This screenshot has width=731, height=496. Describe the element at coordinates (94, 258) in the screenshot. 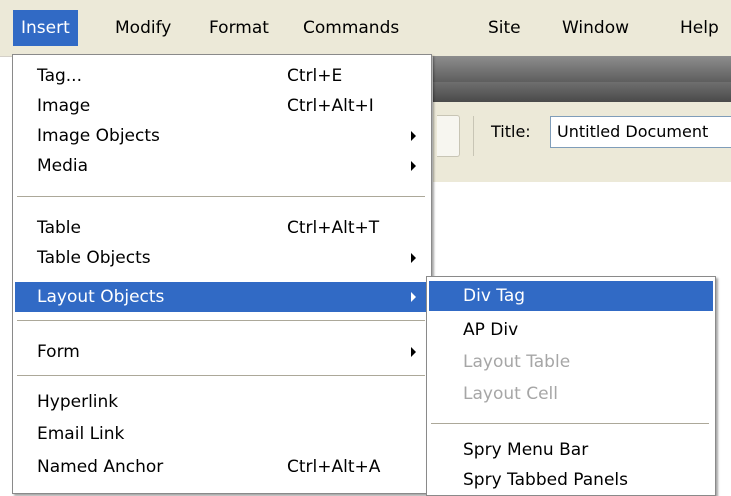

I see `menu-item-label: Table Objects` at that location.